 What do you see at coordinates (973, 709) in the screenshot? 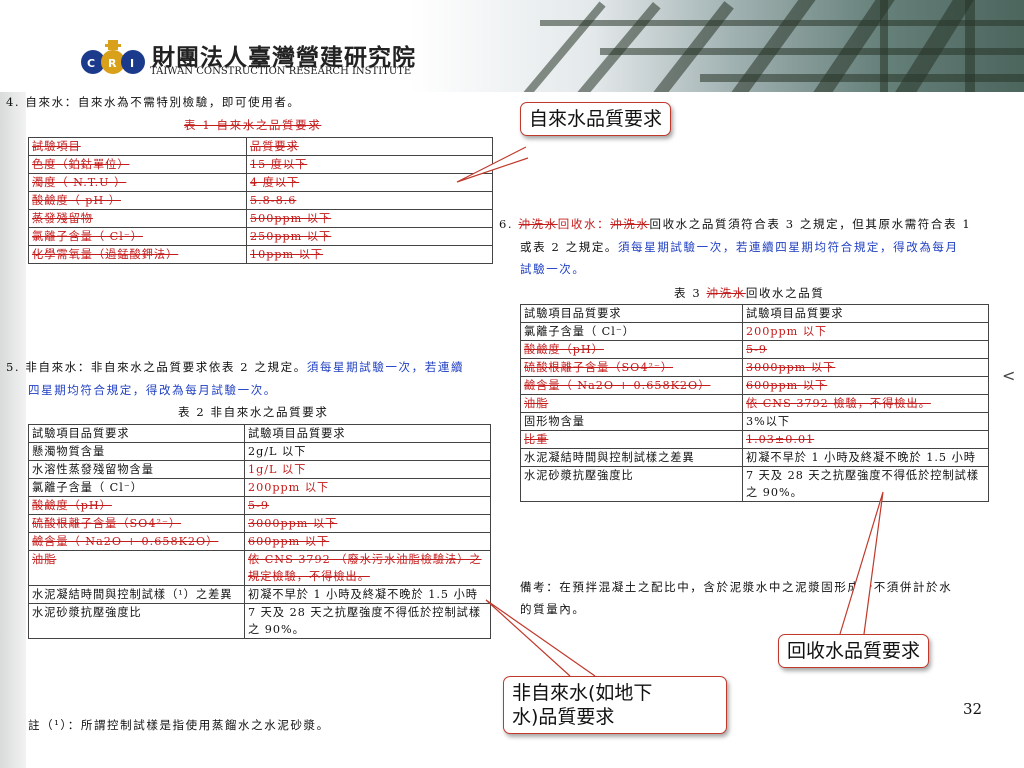
I see `page-number: 32` at bounding box center [973, 709].